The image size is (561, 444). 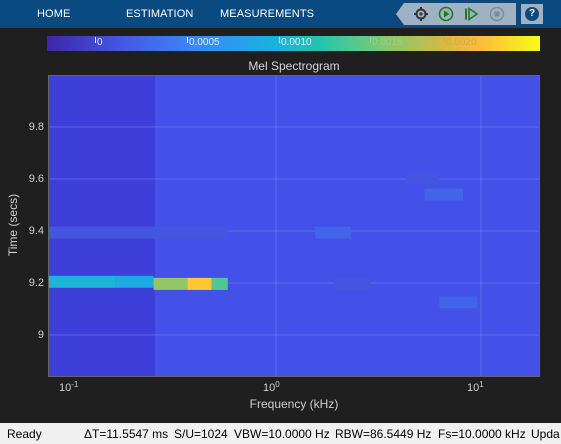 What do you see at coordinates (545, 434) in the screenshot?
I see `status-update: Upda` at bounding box center [545, 434].